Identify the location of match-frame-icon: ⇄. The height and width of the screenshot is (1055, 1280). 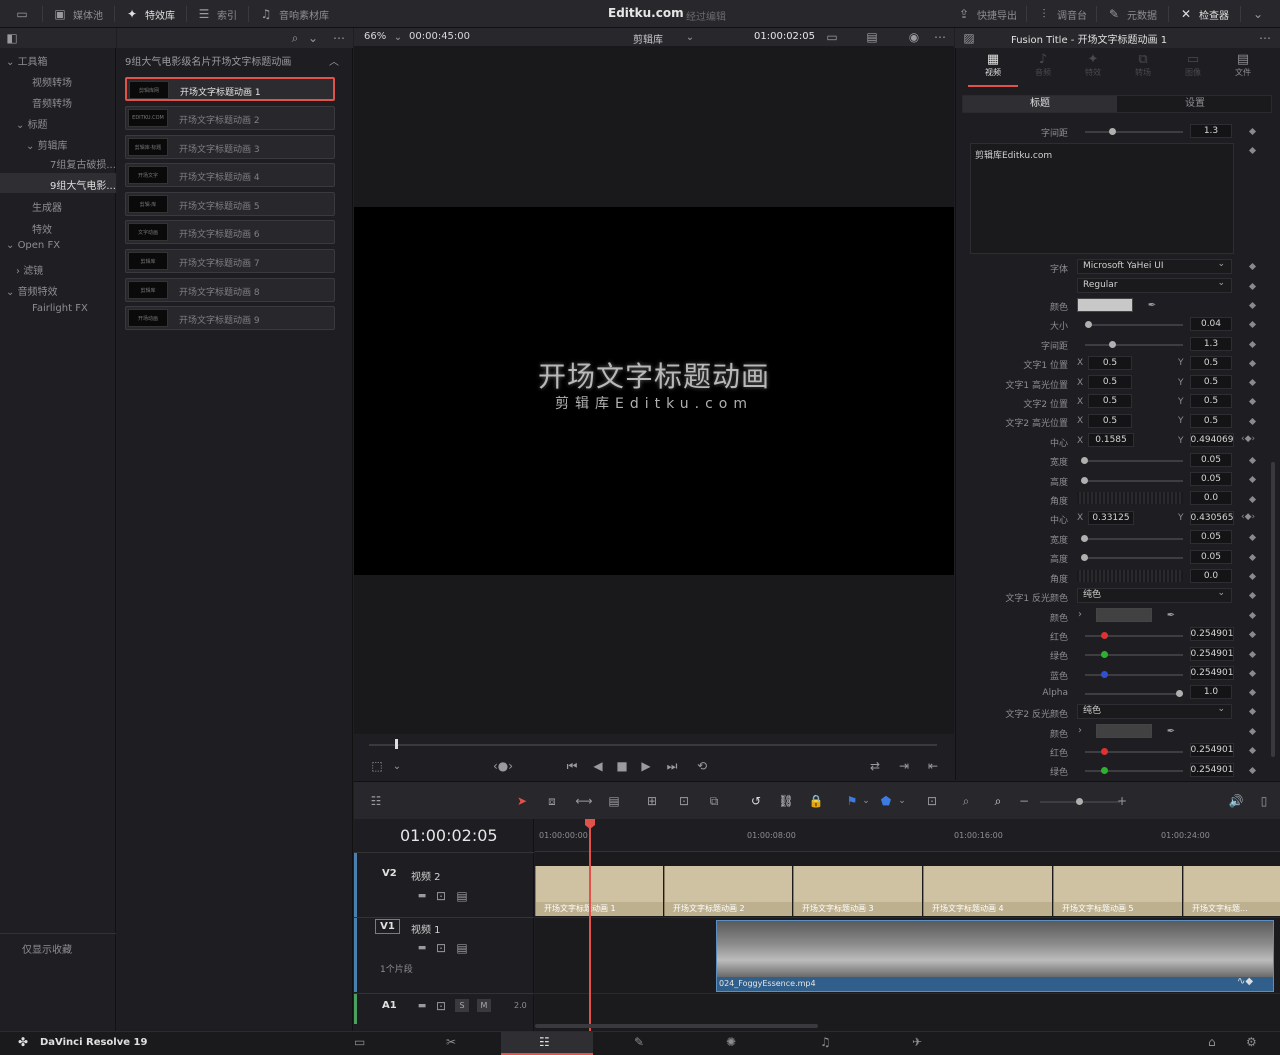
(875, 766).